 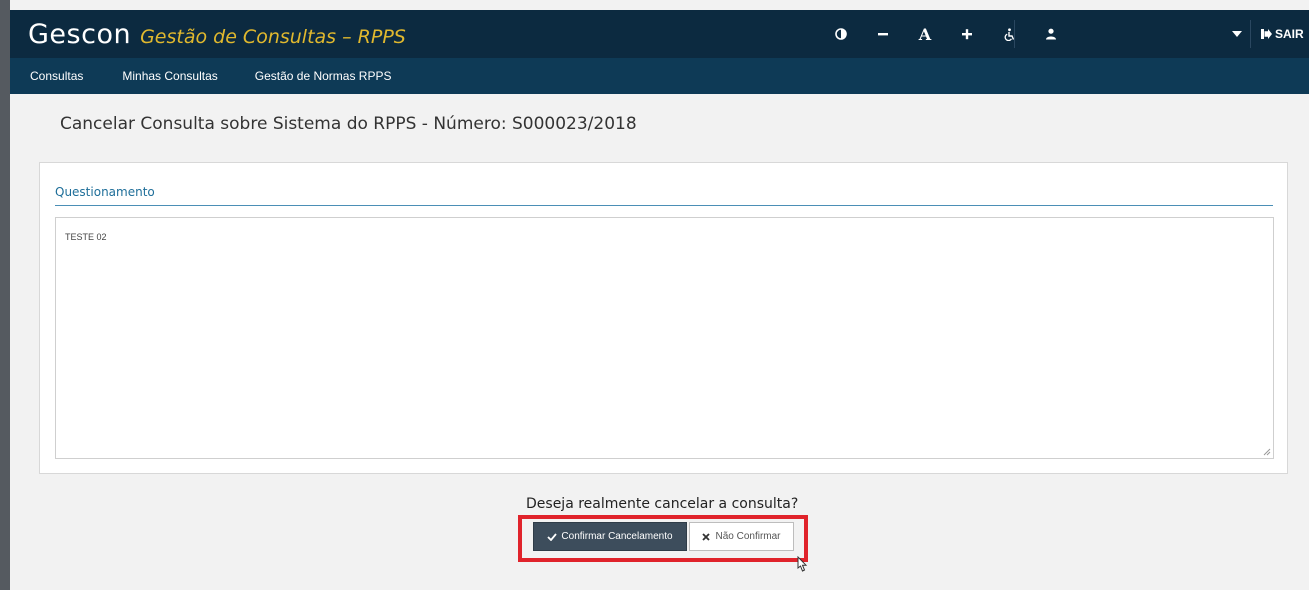 I want to click on resize-handle-icon, so click(x=1267, y=452).